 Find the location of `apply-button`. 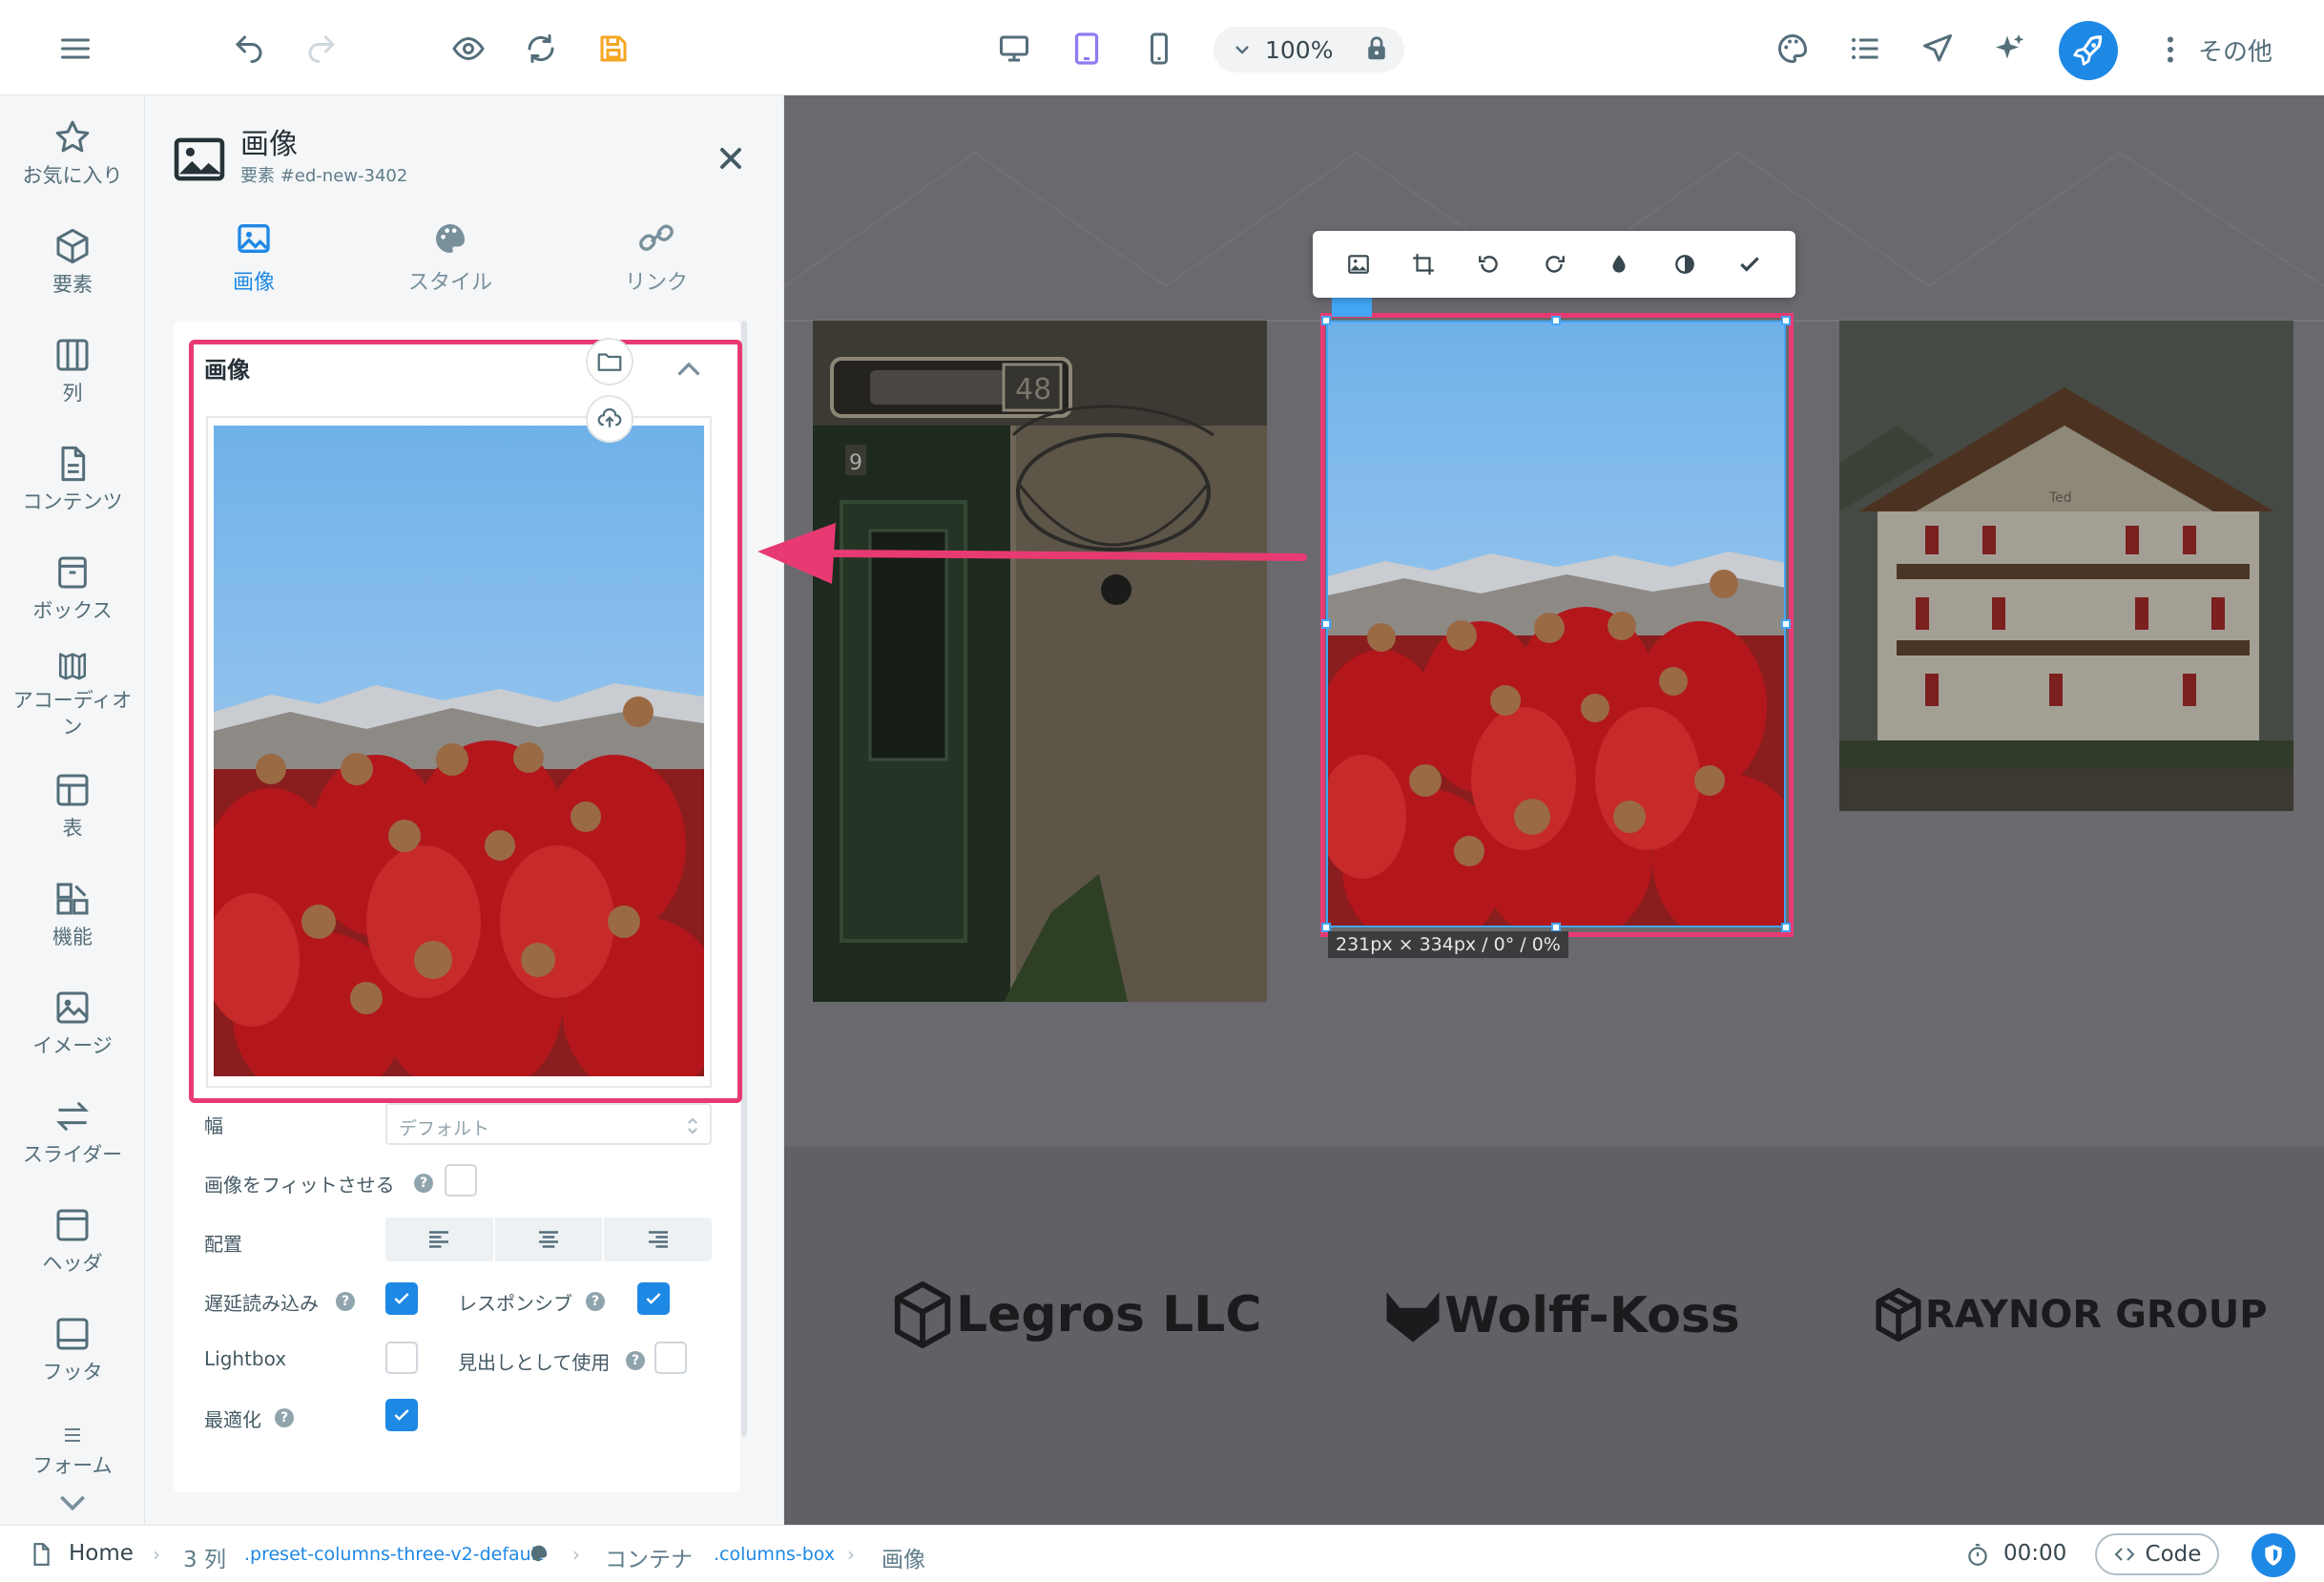

apply-button is located at coordinates (1750, 264).